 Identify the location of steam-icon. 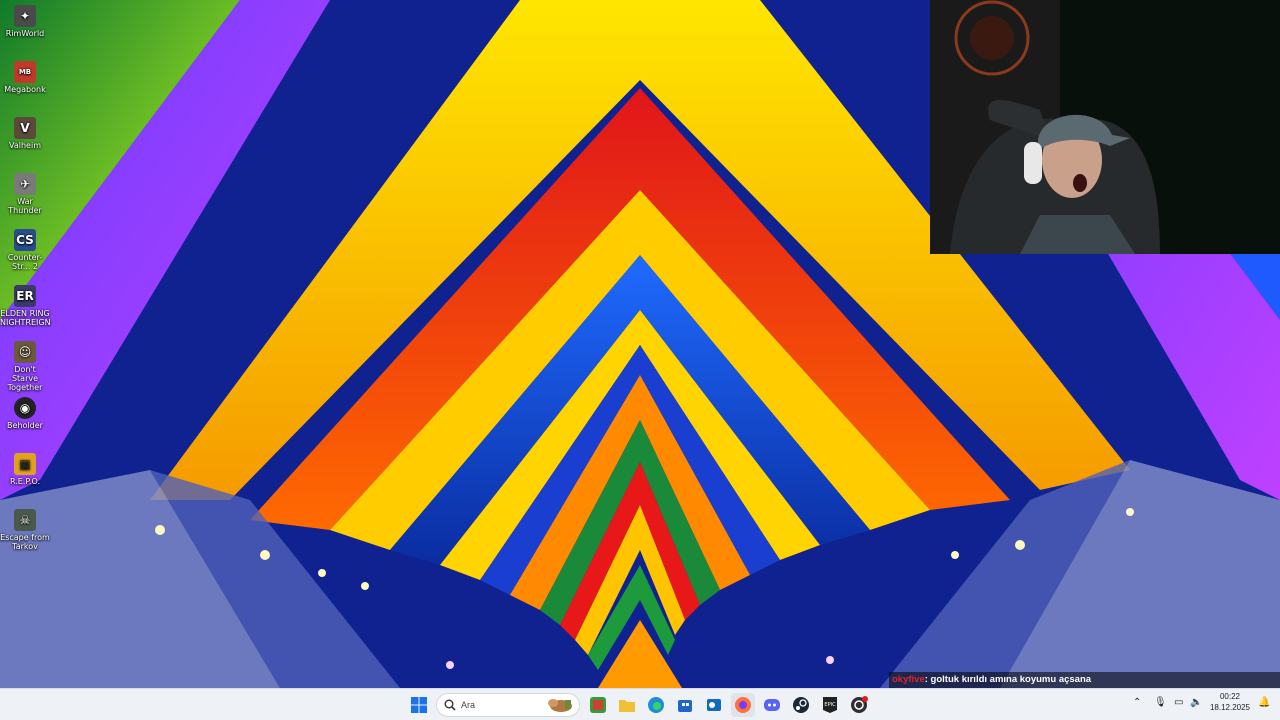
(801, 705).